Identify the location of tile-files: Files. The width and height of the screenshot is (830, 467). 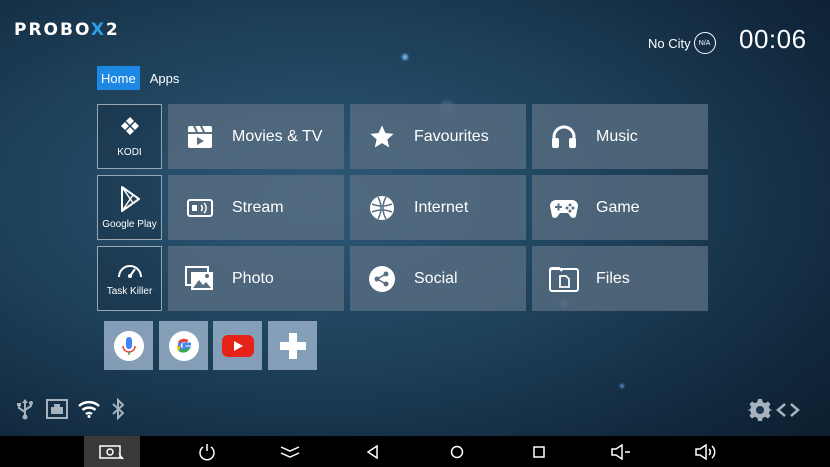
(620, 278).